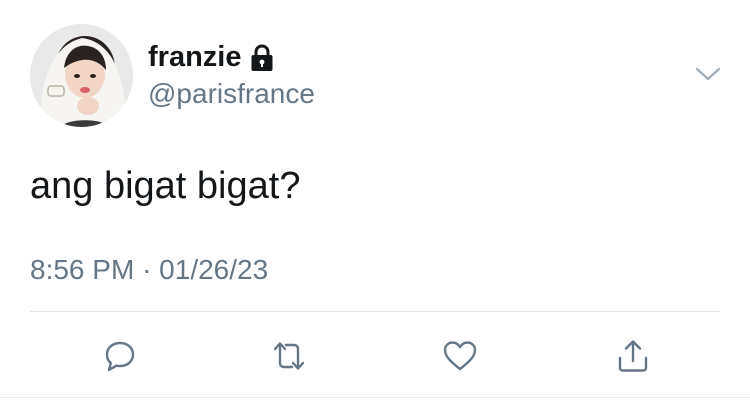  What do you see at coordinates (231, 94) in the screenshot?
I see `user-handle: @parisfrance` at bounding box center [231, 94].